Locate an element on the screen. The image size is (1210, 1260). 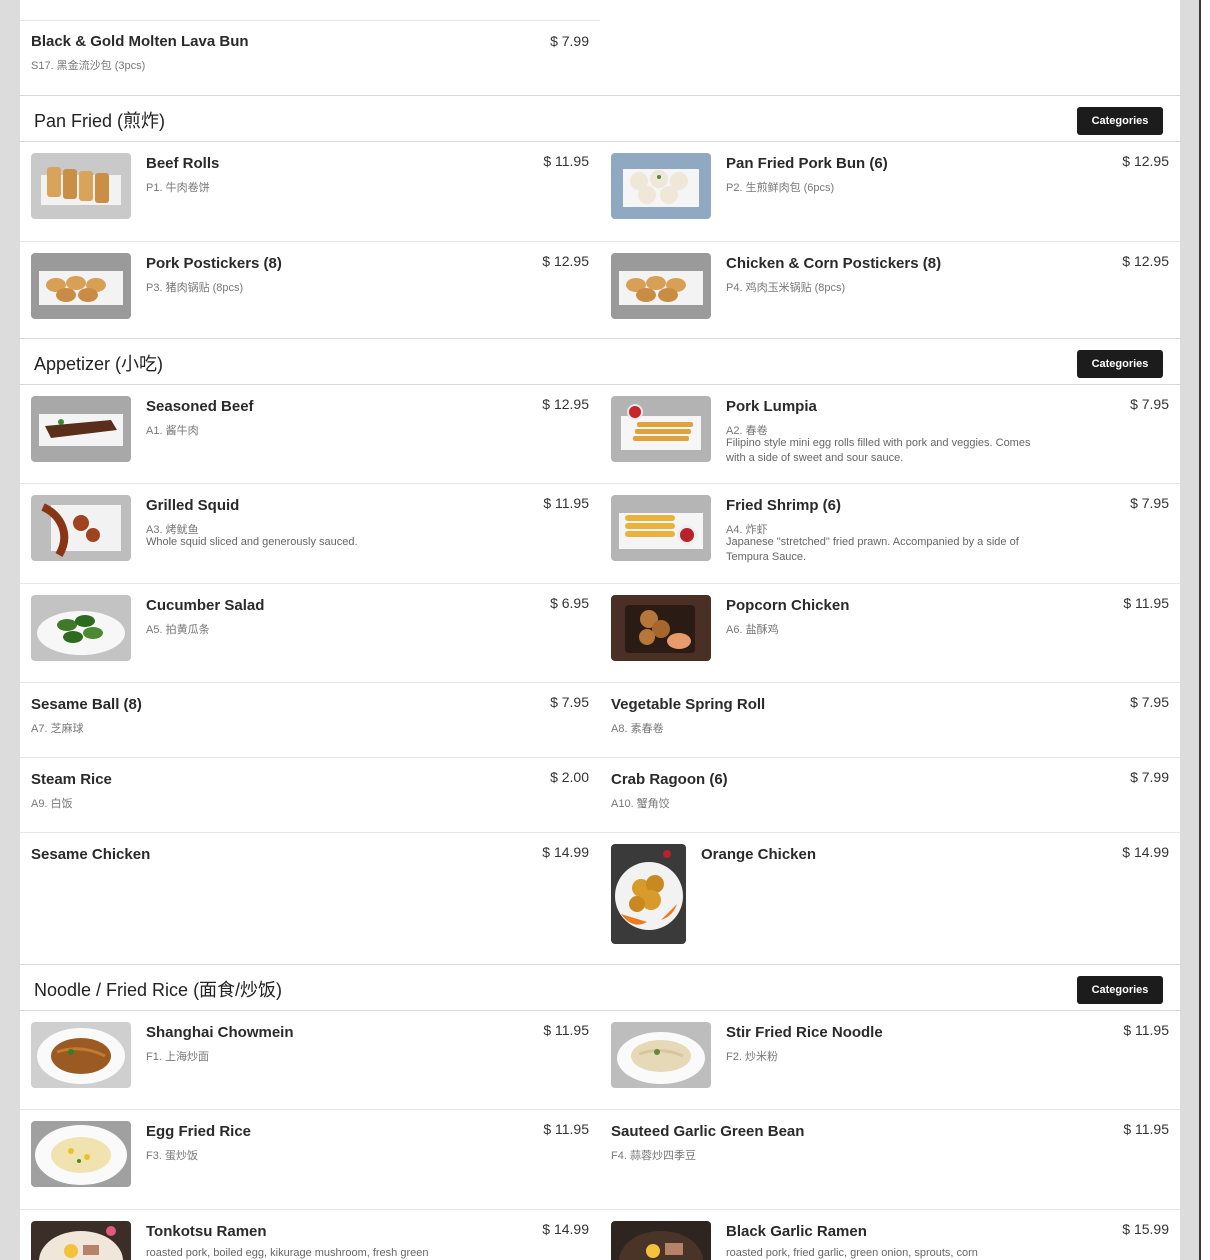
potstickers-photo is located at coordinates (81, 286).